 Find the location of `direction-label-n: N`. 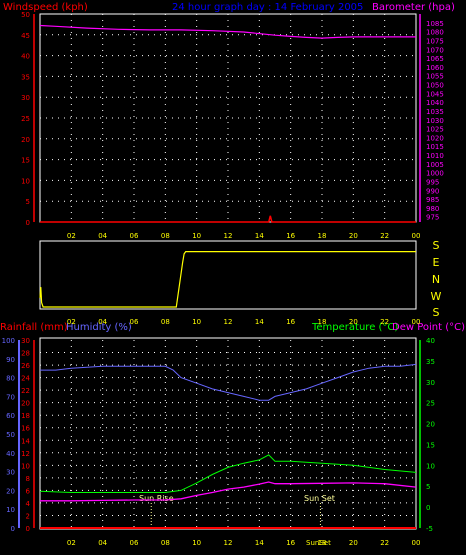

direction-label-n: N is located at coordinates (436, 279).